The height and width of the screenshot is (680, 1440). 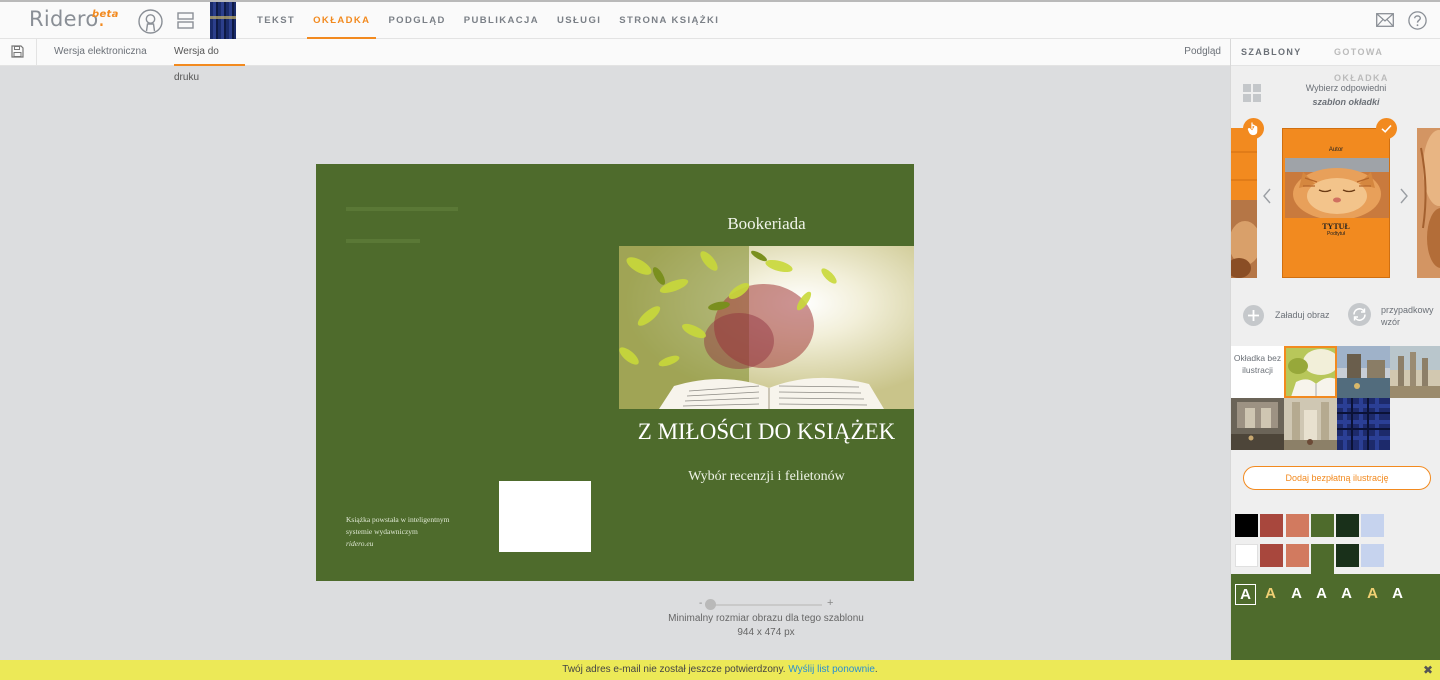 What do you see at coordinates (223, 20) in the screenshot?
I see `current-book-thumbnail` at bounding box center [223, 20].